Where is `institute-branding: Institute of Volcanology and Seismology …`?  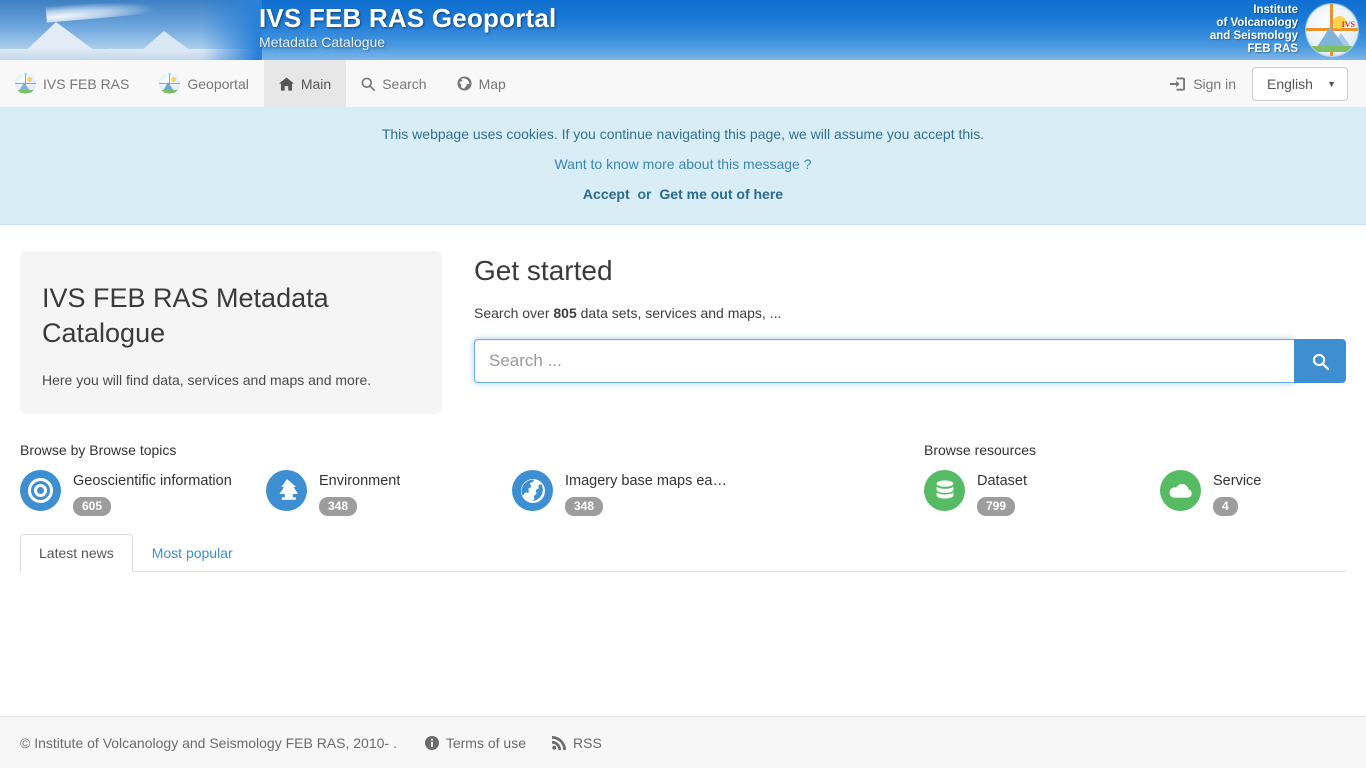
institute-branding: Institute of Volcanology and Seismology … is located at coordinates (1284, 30).